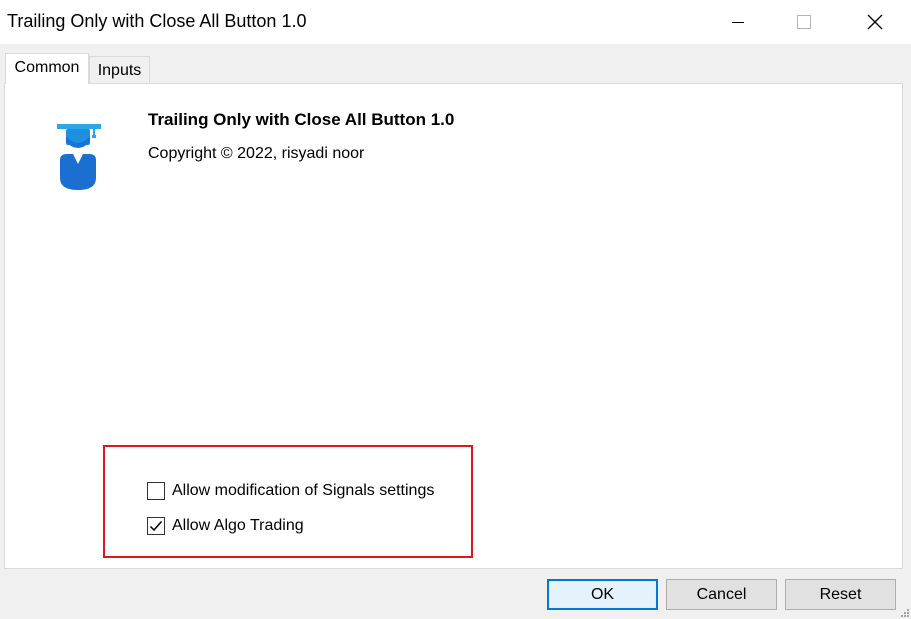 This screenshot has width=911, height=619. Describe the element at coordinates (79, 157) in the screenshot. I see `graduate-logo-icon` at that location.